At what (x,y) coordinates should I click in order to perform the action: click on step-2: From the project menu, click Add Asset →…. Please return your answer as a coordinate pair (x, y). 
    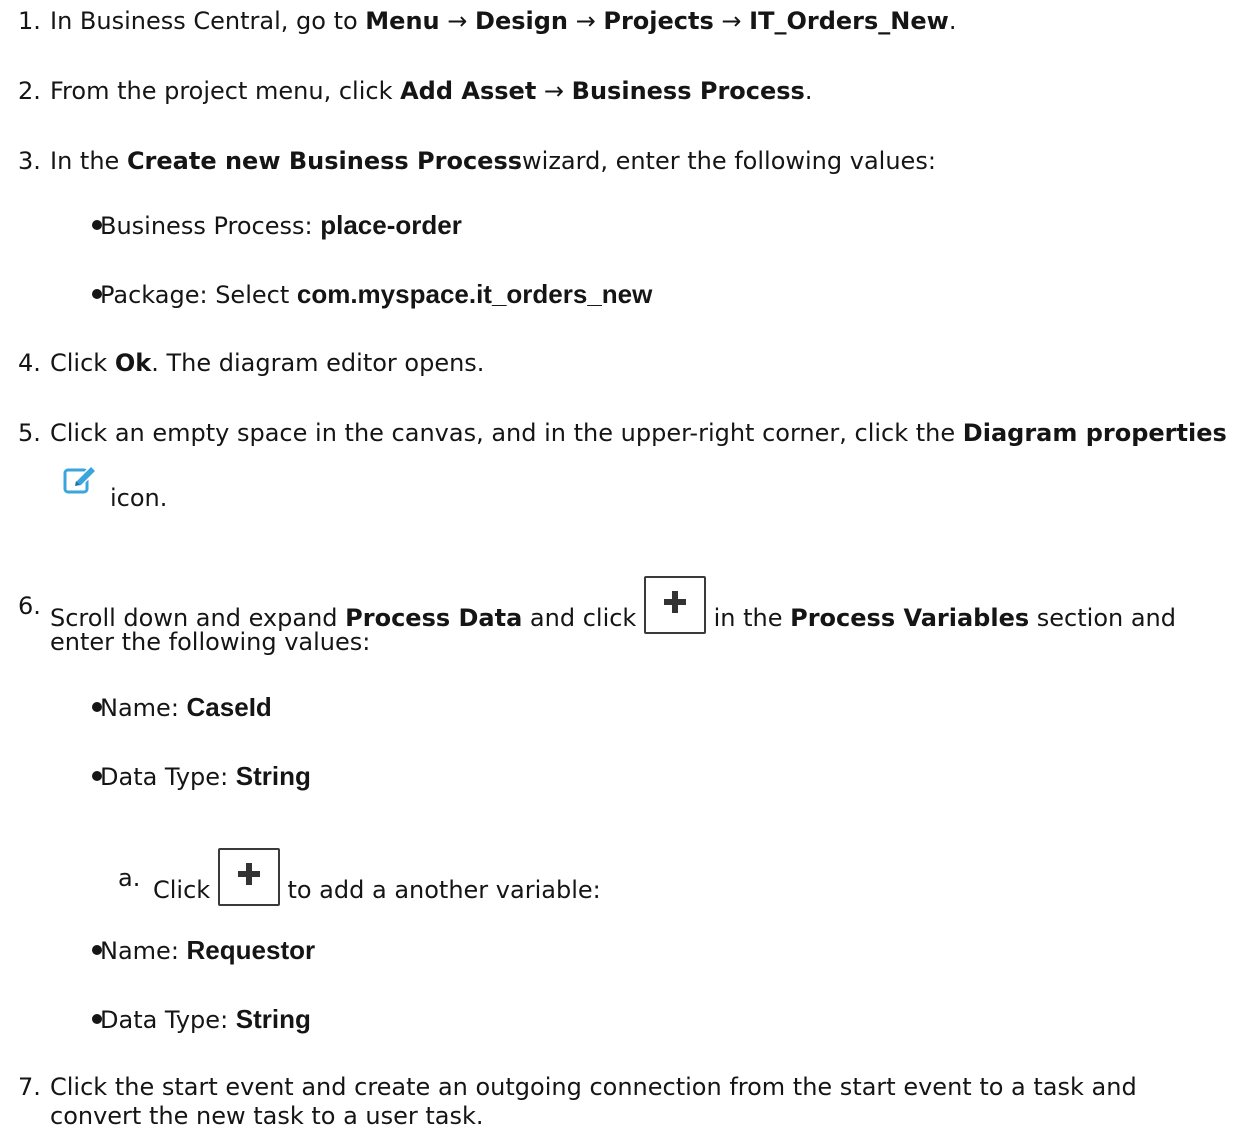
    Looking at the image, I should click on (431, 91).